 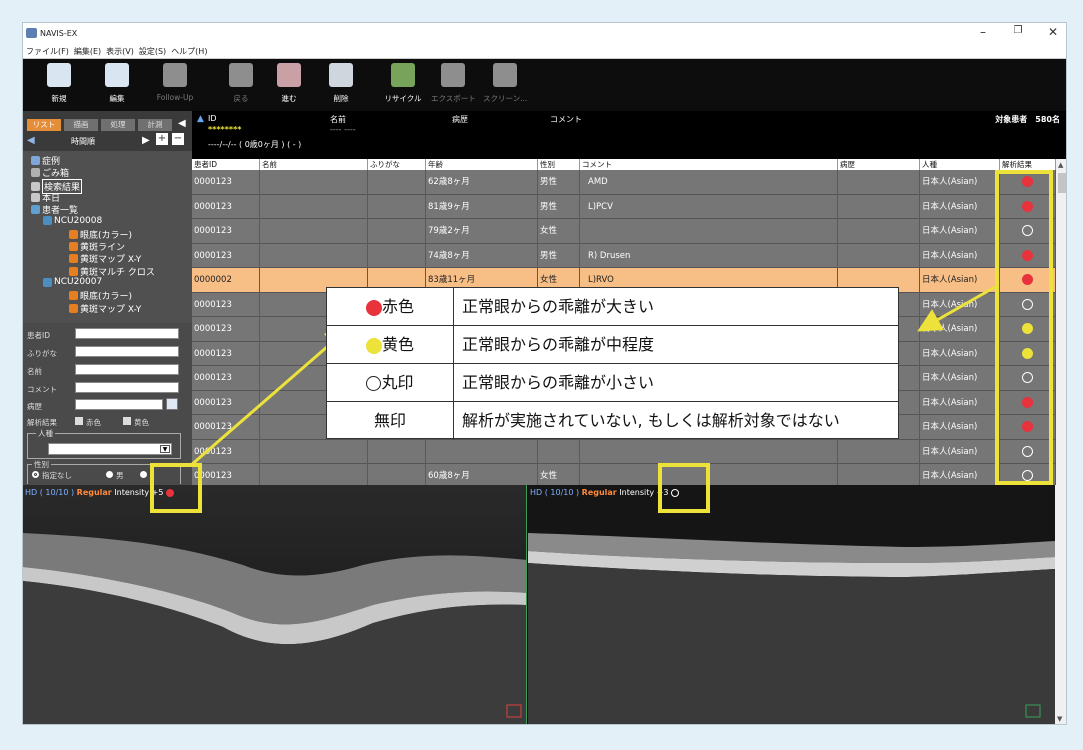 What do you see at coordinates (558, 306) in the screenshot?
I see `legend-description: 正常眼からの乖離が大きい` at bounding box center [558, 306].